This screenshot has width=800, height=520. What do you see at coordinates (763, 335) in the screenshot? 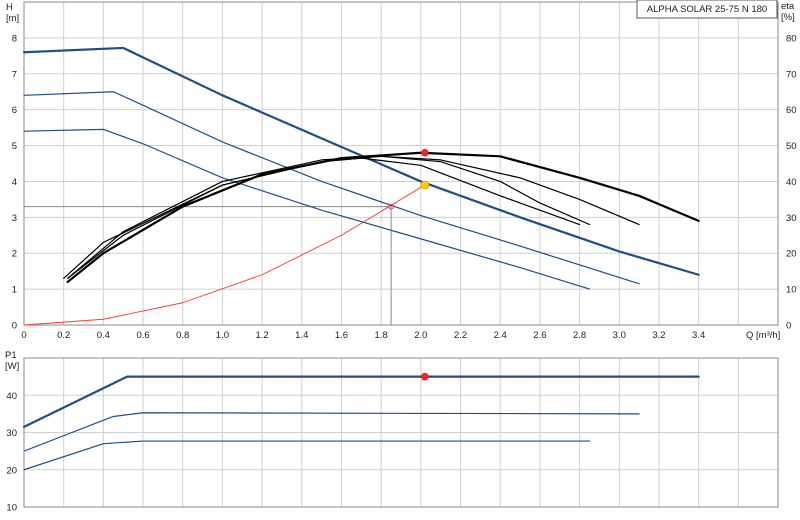
I see `x-axis-label: Q [m³/h]` at bounding box center [763, 335].